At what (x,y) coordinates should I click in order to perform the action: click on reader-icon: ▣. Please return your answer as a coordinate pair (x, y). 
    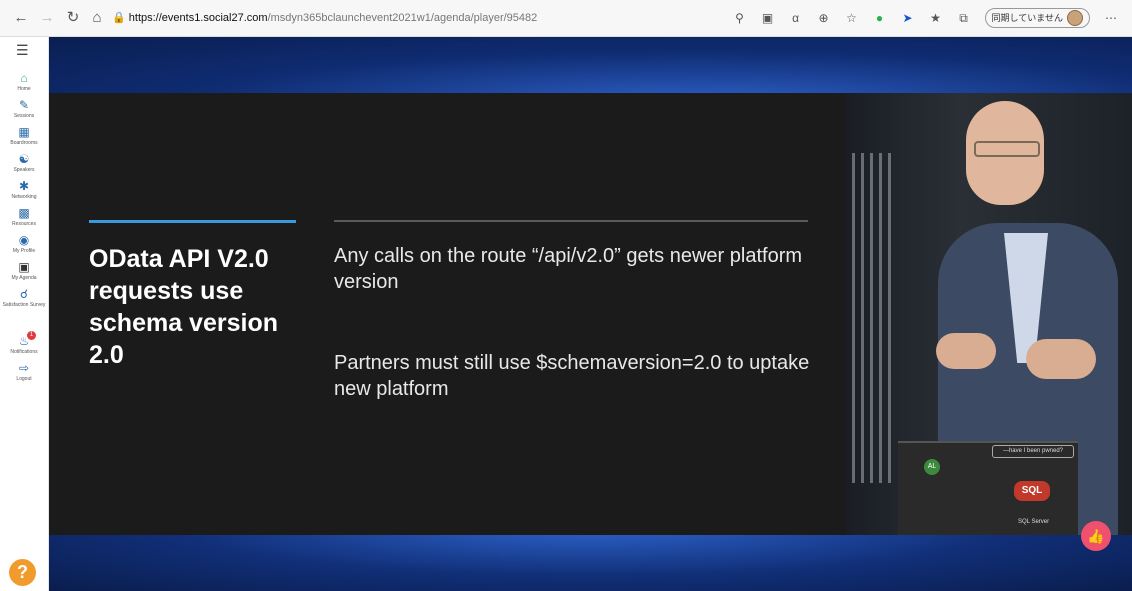
    Looking at the image, I should click on (768, 18).